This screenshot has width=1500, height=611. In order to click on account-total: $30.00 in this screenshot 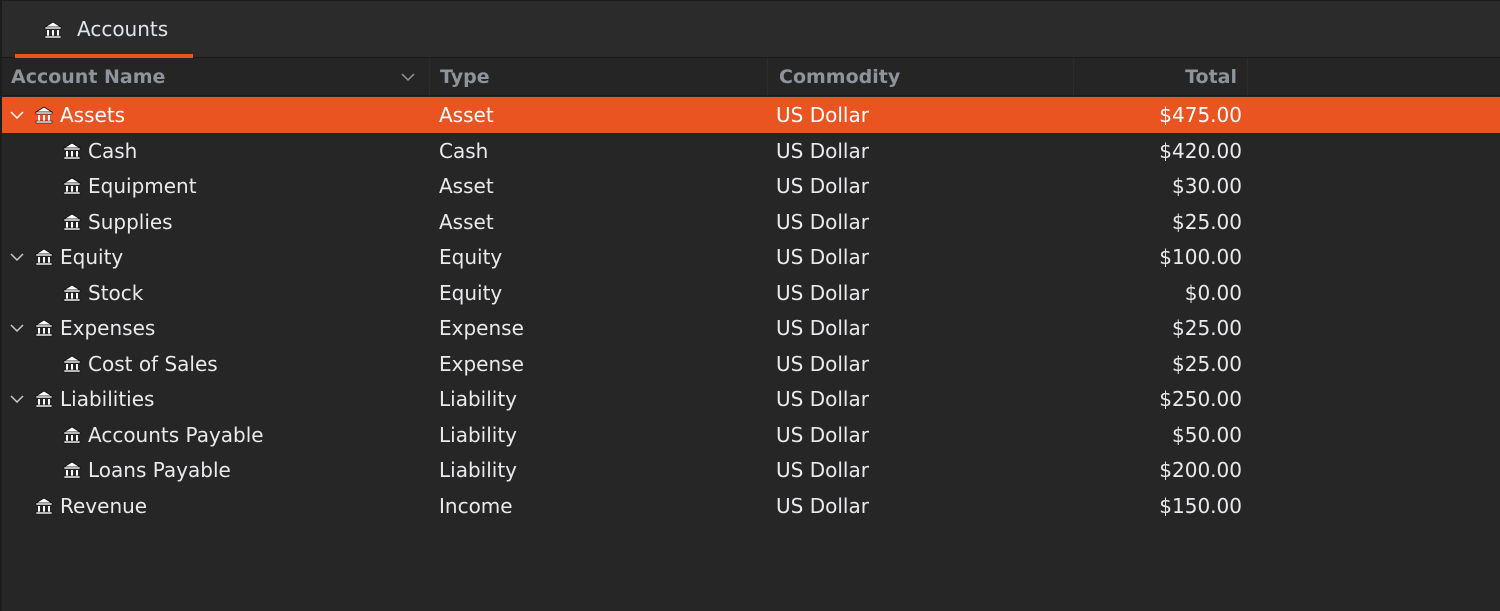, I will do `click(1207, 186)`.